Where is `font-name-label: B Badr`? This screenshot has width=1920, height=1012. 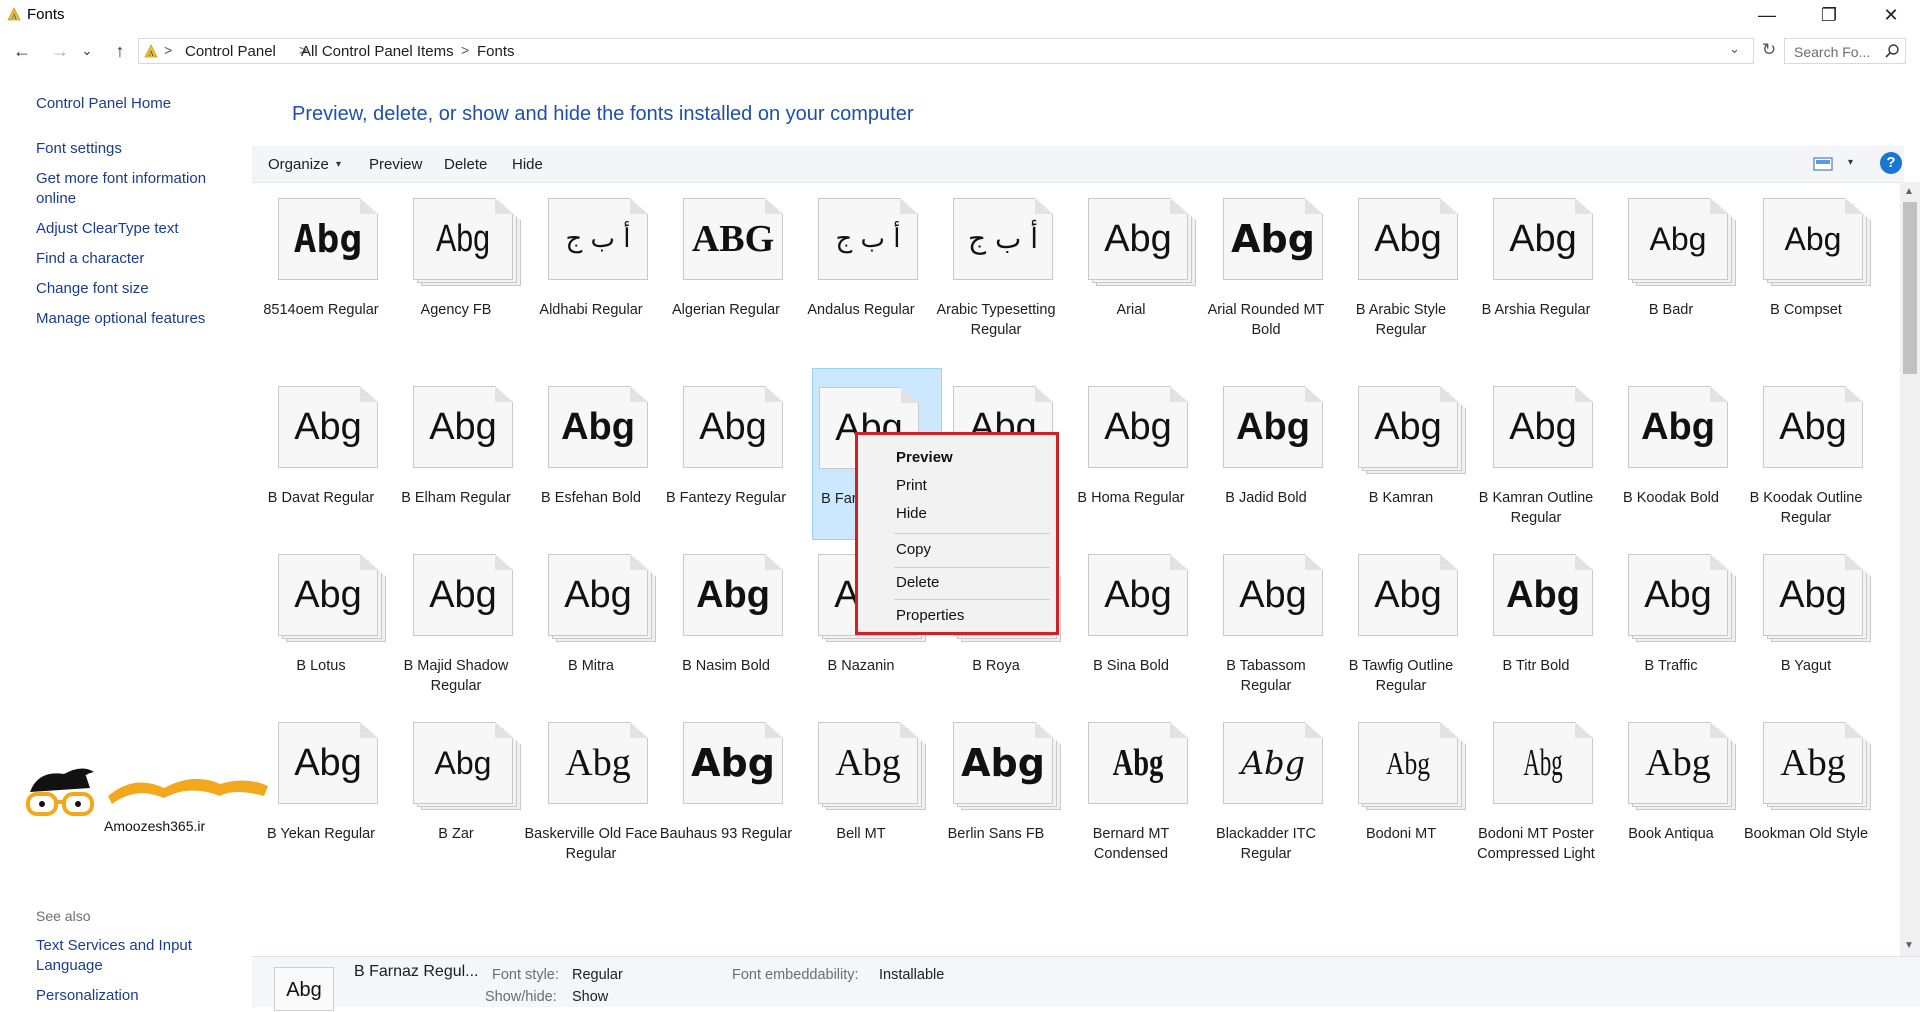 font-name-label: B Badr is located at coordinates (1671, 310).